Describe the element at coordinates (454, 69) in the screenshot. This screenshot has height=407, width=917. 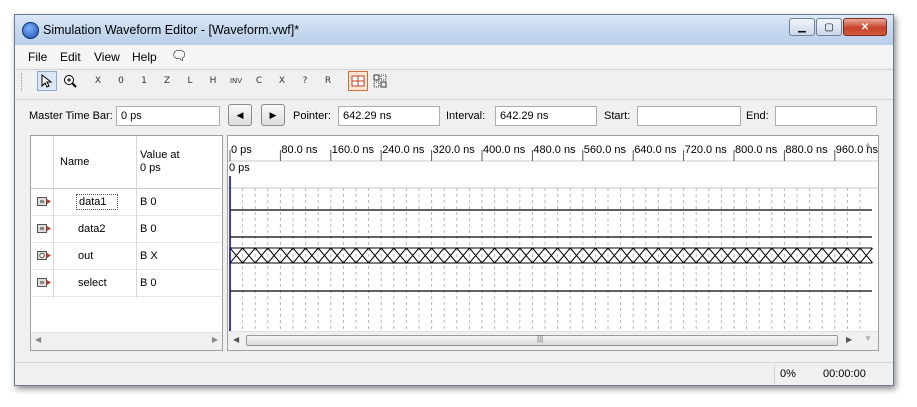
I see `toolbar-divider` at that location.